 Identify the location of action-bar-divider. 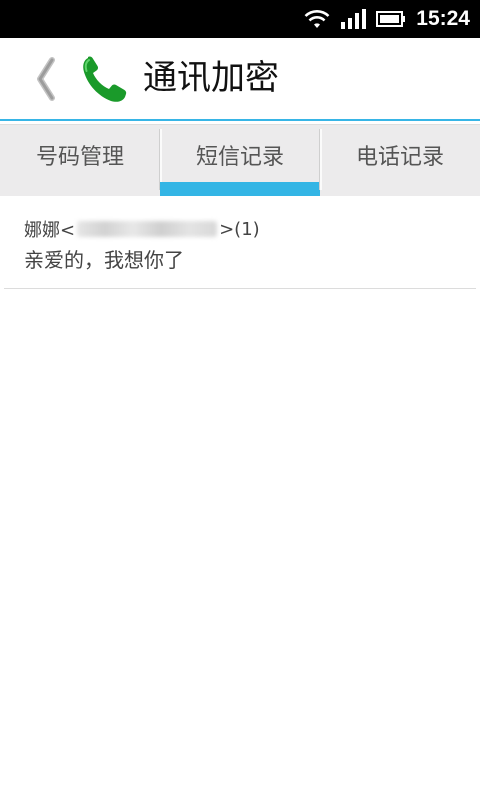
(240, 120).